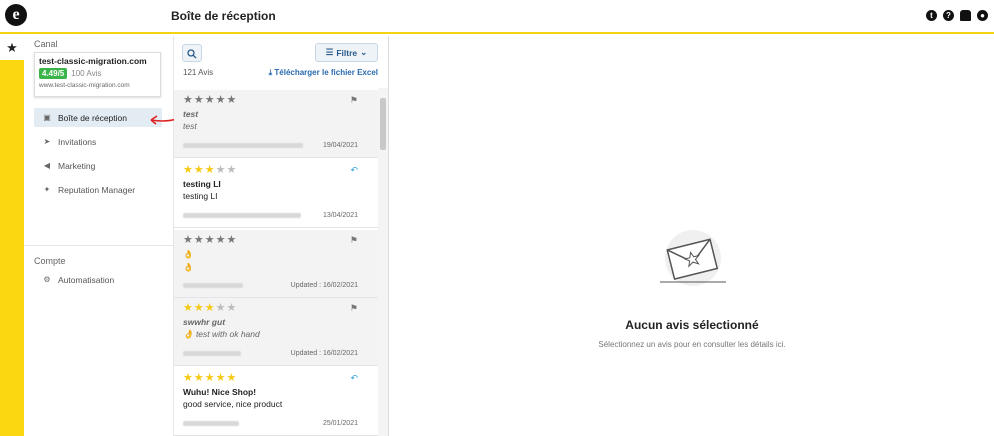 The image size is (994, 436). Describe the element at coordinates (692, 325) in the screenshot. I see `empty-title: Aucun avis sélectionné` at that location.